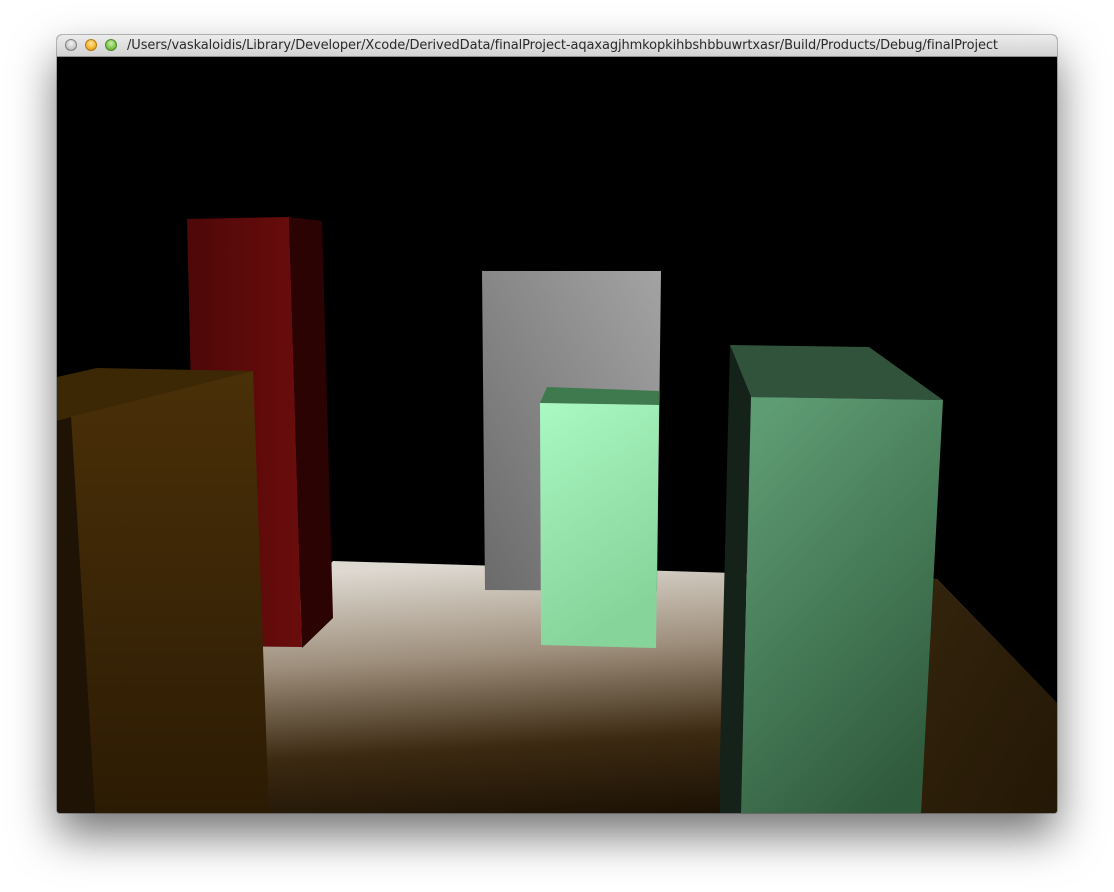 The image size is (1114, 892). I want to click on brown-box-front, so click(170, 592).